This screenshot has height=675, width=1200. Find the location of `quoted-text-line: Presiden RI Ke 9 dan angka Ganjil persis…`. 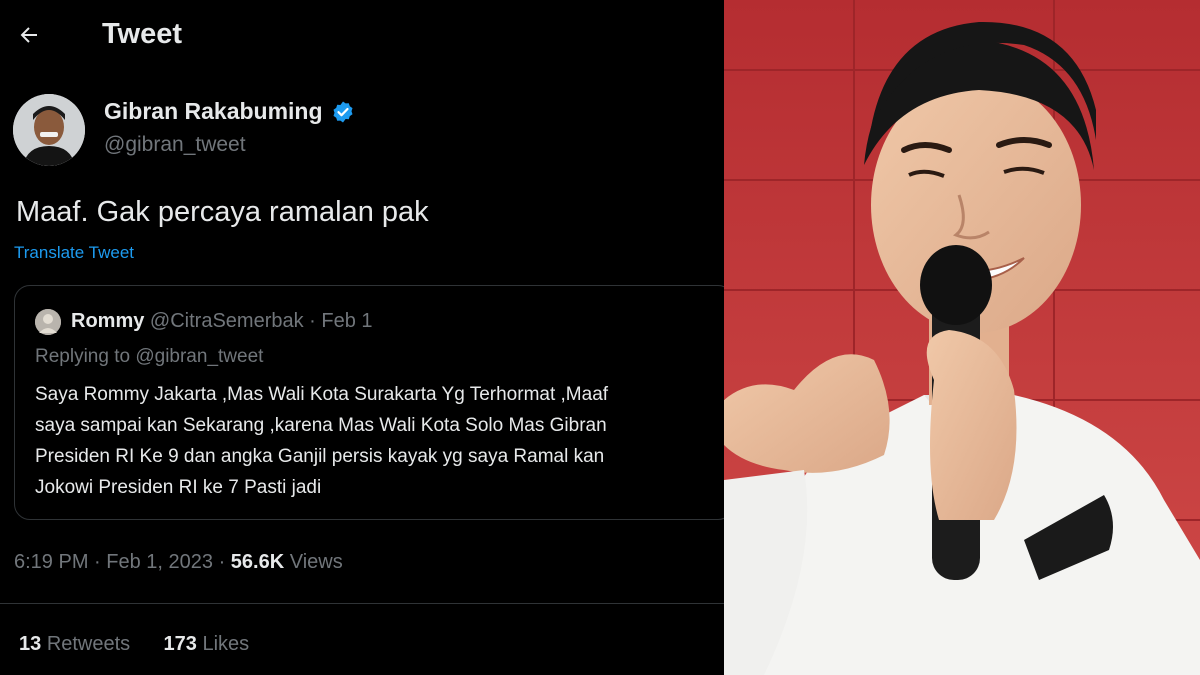

quoted-text-line: Presiden RI Ke 9 dan angka Ganjil persis… is located at coordinates (320, 456).